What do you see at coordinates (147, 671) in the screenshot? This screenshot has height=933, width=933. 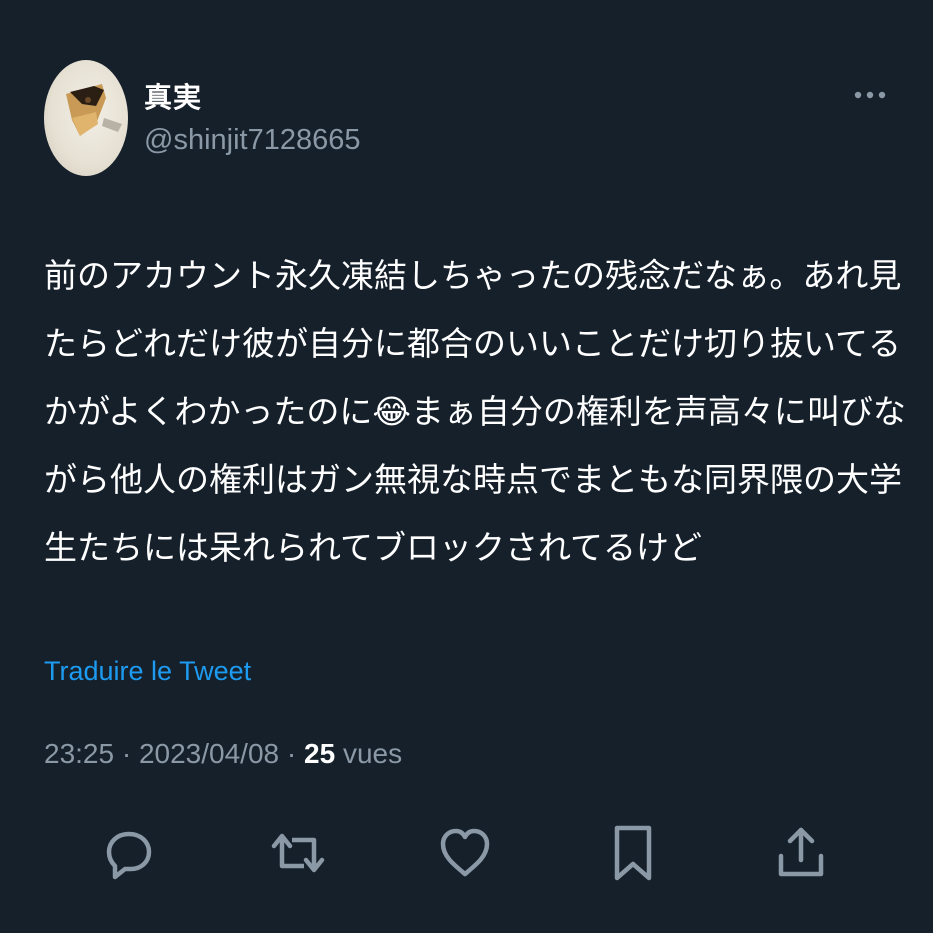 I see `translate-tweet-link: Traduire le Tweet` at bounding box center [147, 671].